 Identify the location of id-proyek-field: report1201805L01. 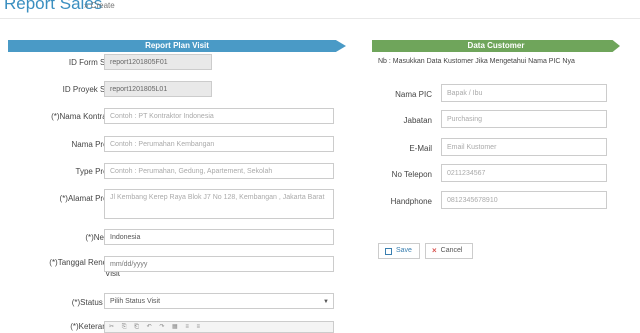
(158, 89).